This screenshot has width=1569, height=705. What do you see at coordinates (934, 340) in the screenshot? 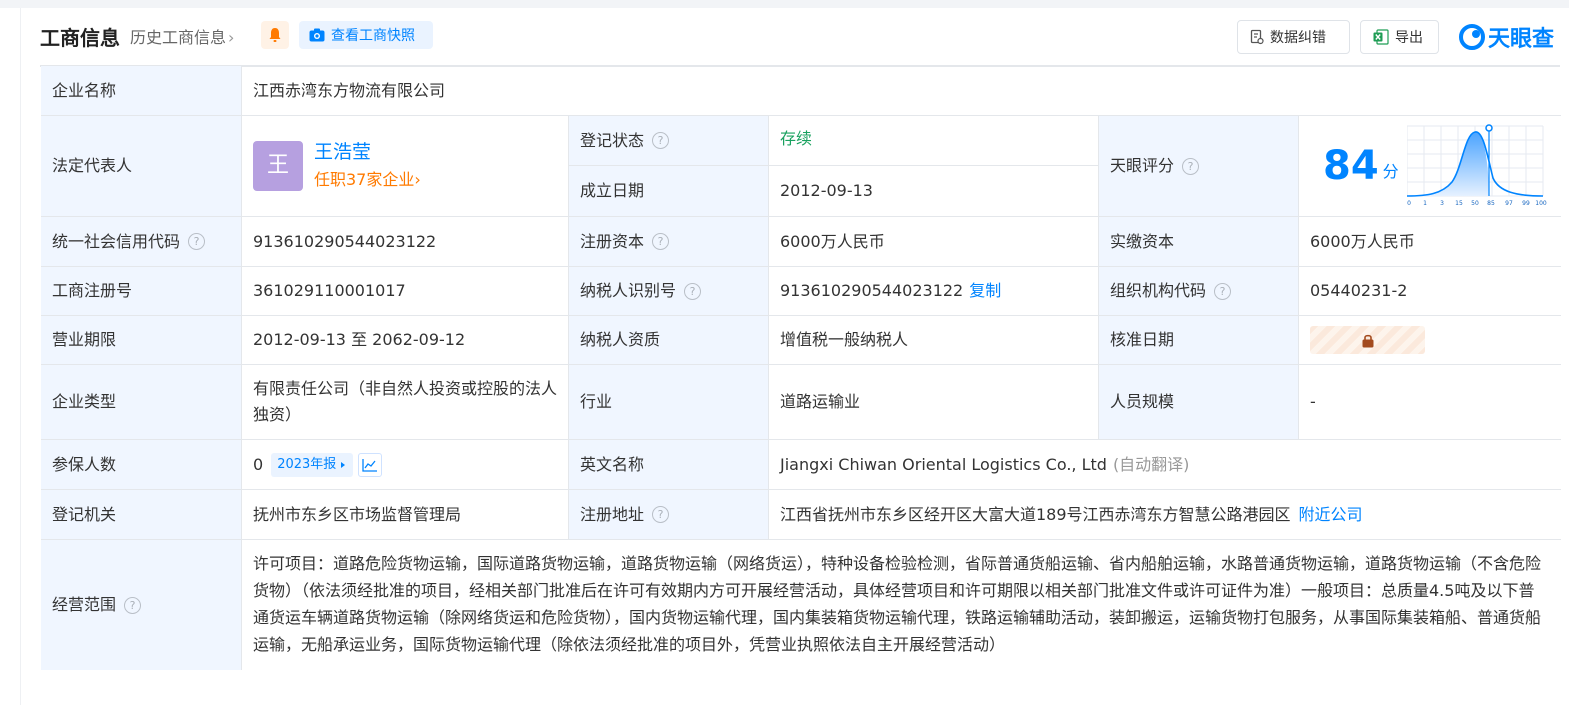
I see `taxpayer-qual: 增值税一般纳税人` at bounding box center [934, 340].